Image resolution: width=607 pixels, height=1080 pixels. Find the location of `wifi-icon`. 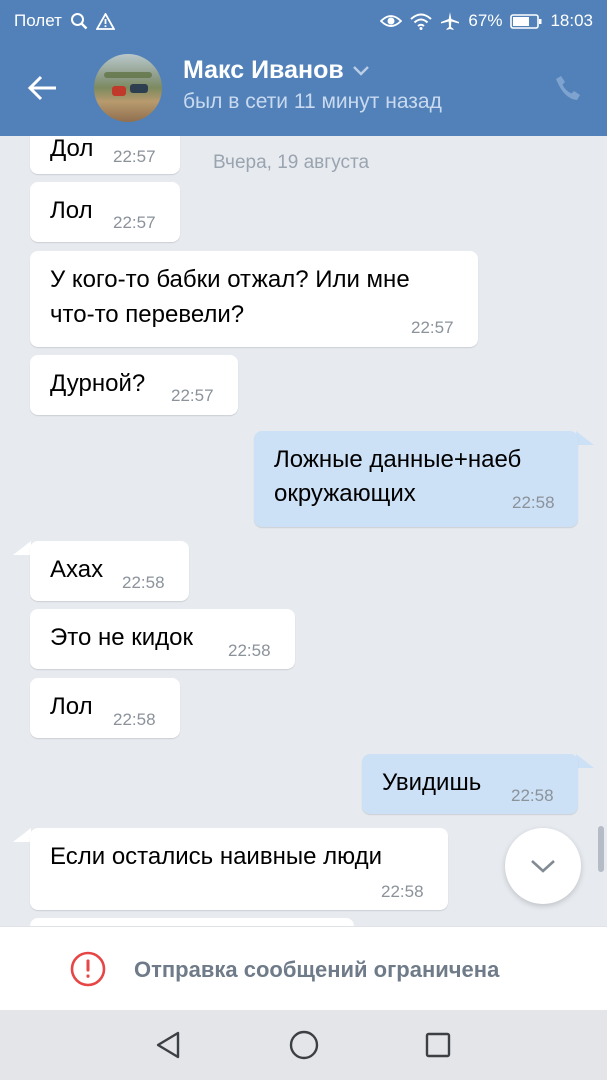

wifi-icon is located at coordinates (421, 21).